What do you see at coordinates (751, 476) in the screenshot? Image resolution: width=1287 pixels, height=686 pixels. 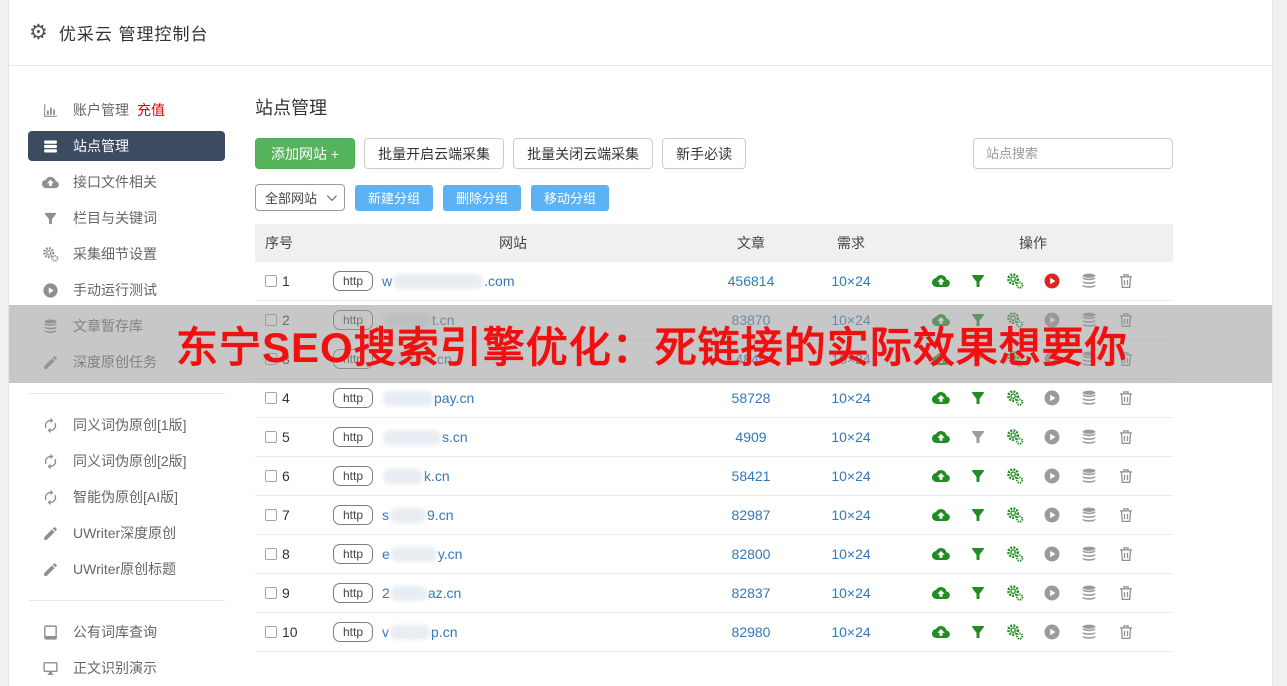 I see `article-count-link: 58421` at bounding box center [751, 476].